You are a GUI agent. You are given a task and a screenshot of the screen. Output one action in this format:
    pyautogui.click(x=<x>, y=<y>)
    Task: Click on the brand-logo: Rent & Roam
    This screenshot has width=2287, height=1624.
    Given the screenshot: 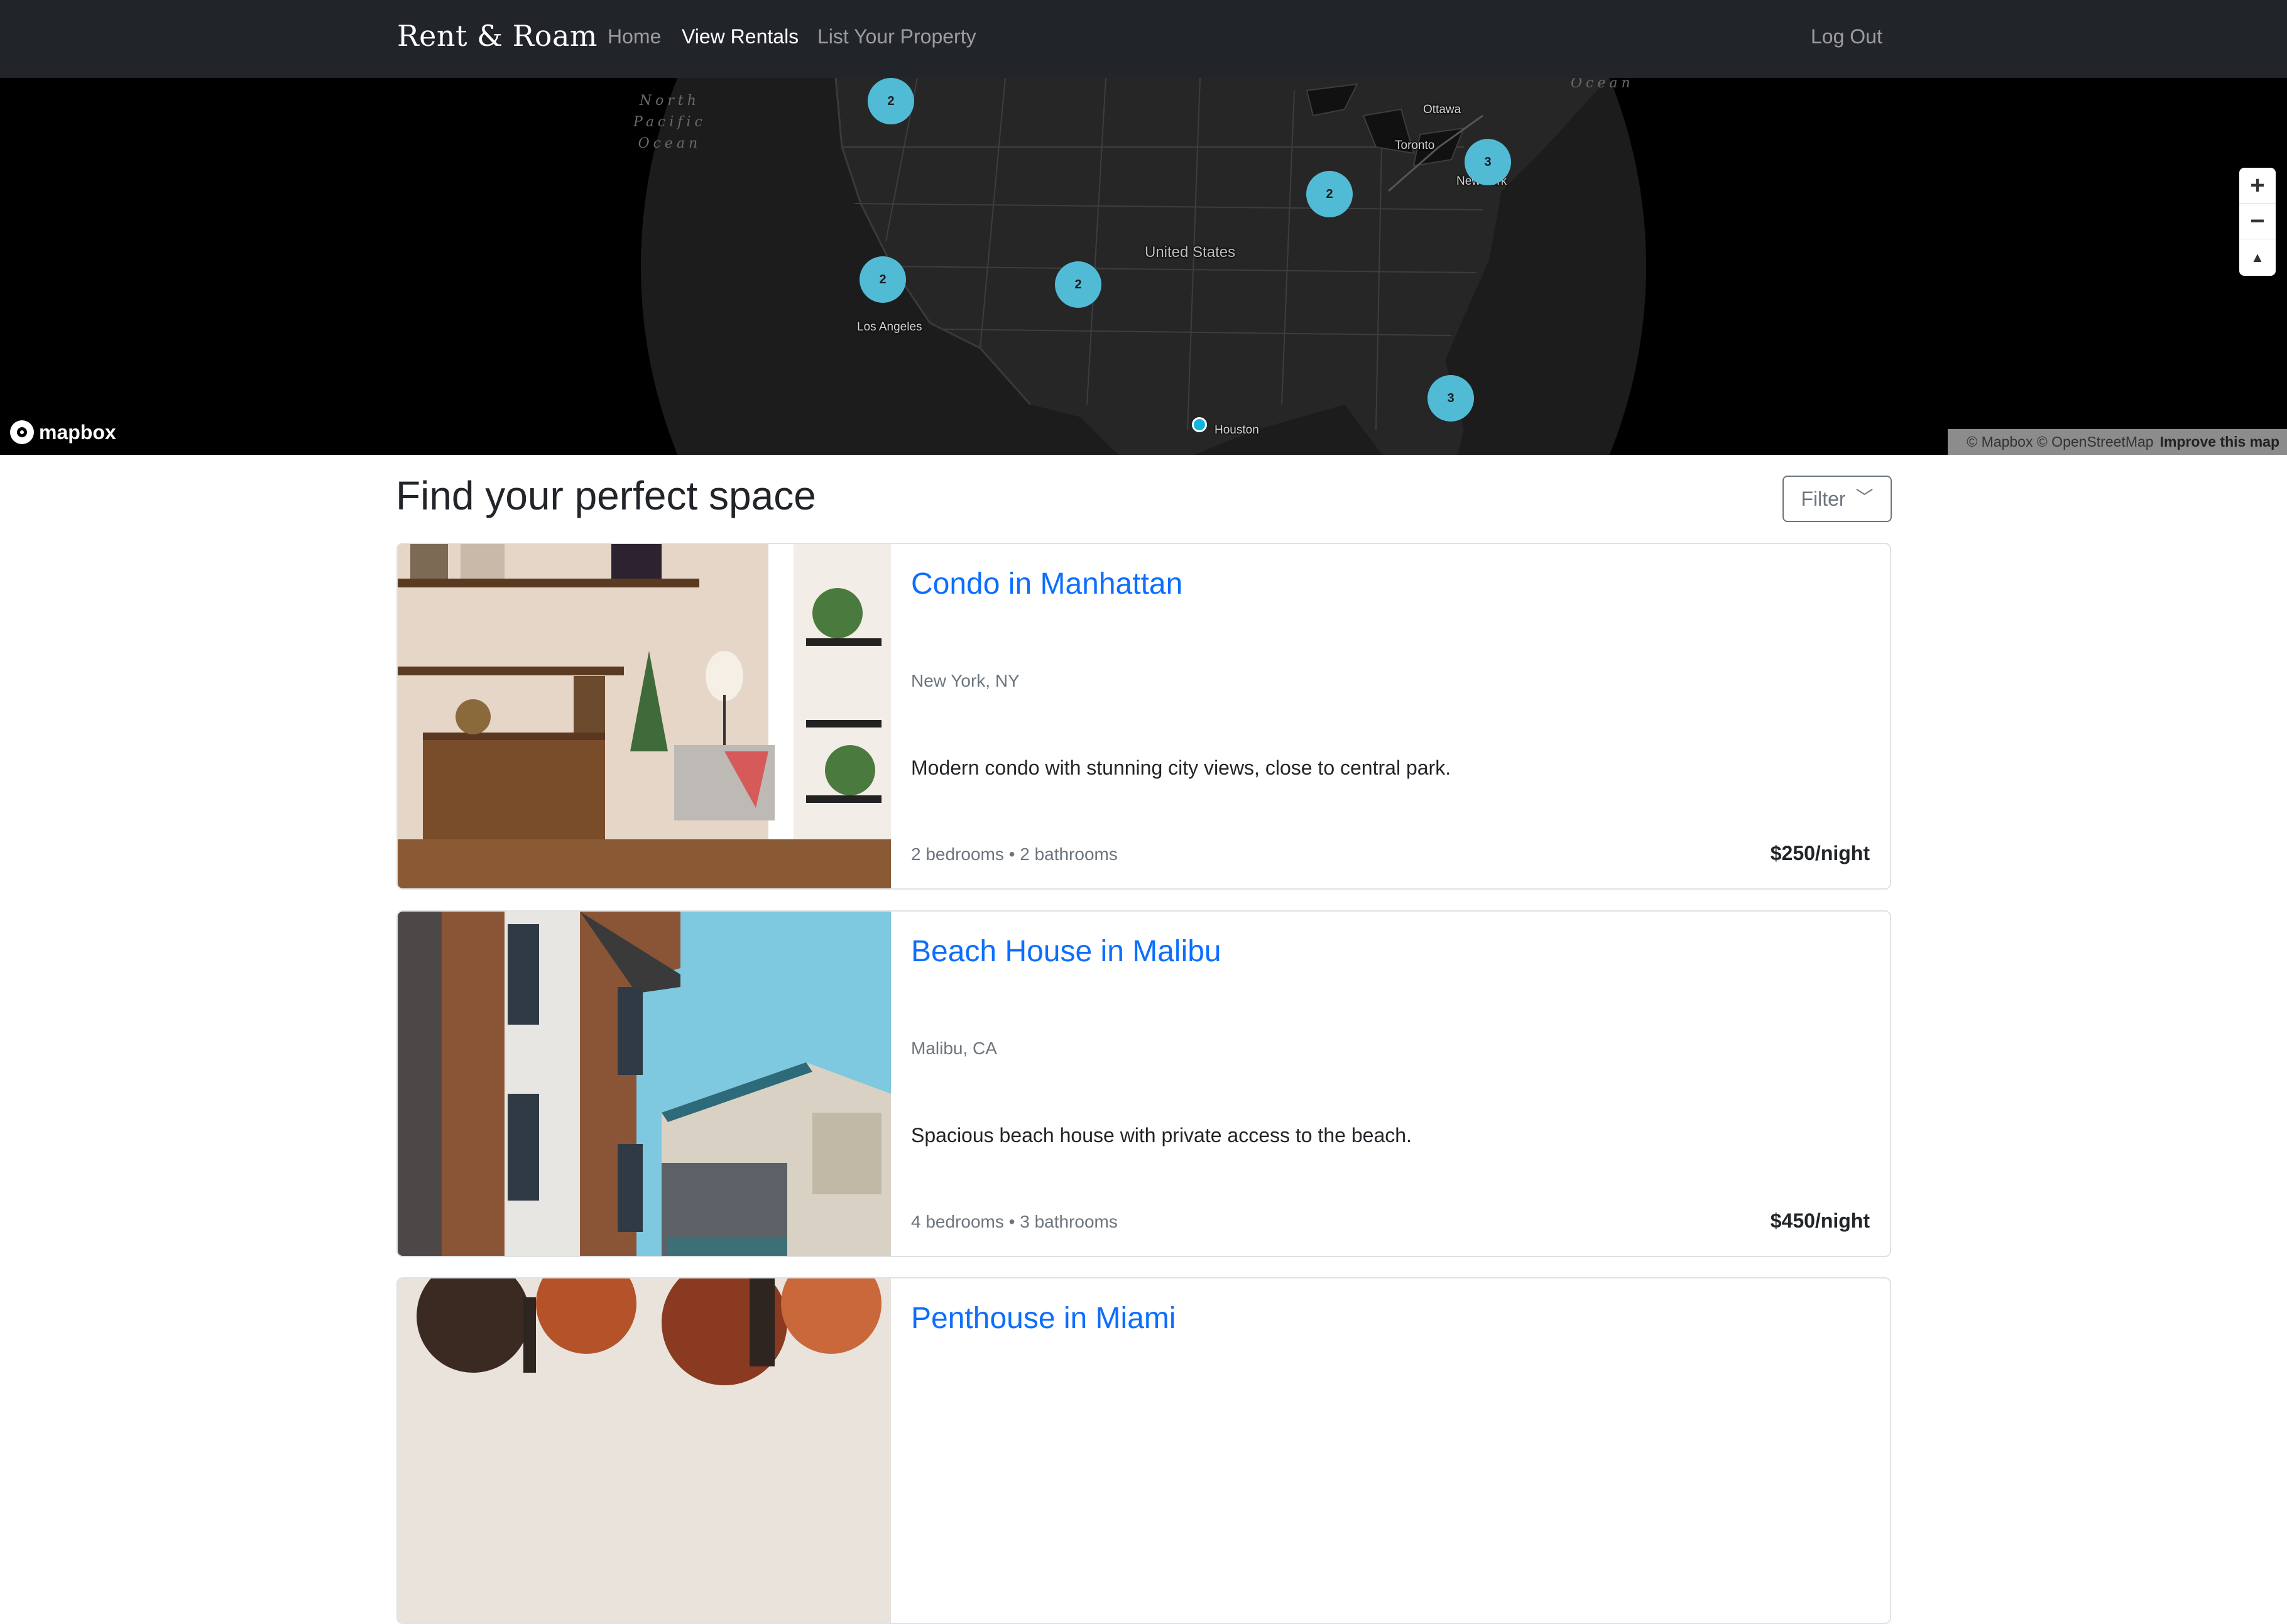 What is the action you would take?
    pyautogui.click(x=498, y=36)
    